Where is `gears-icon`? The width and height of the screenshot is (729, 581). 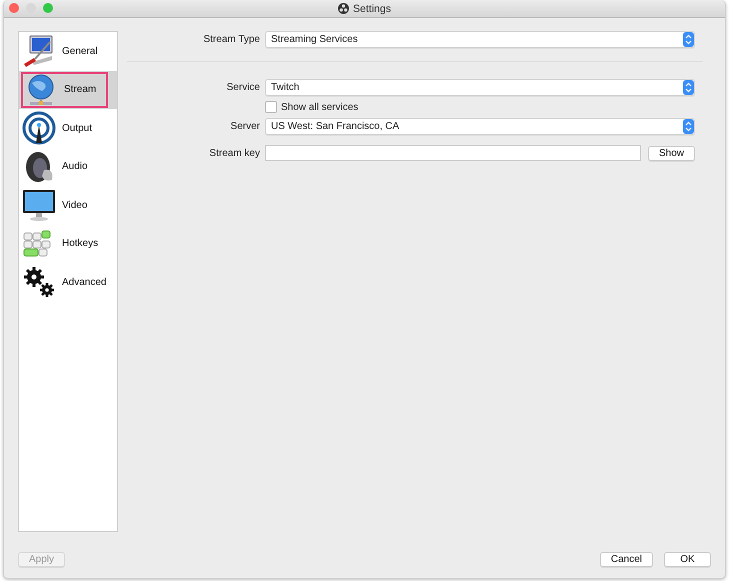 gears-icon is located at coordinates (39, 282).